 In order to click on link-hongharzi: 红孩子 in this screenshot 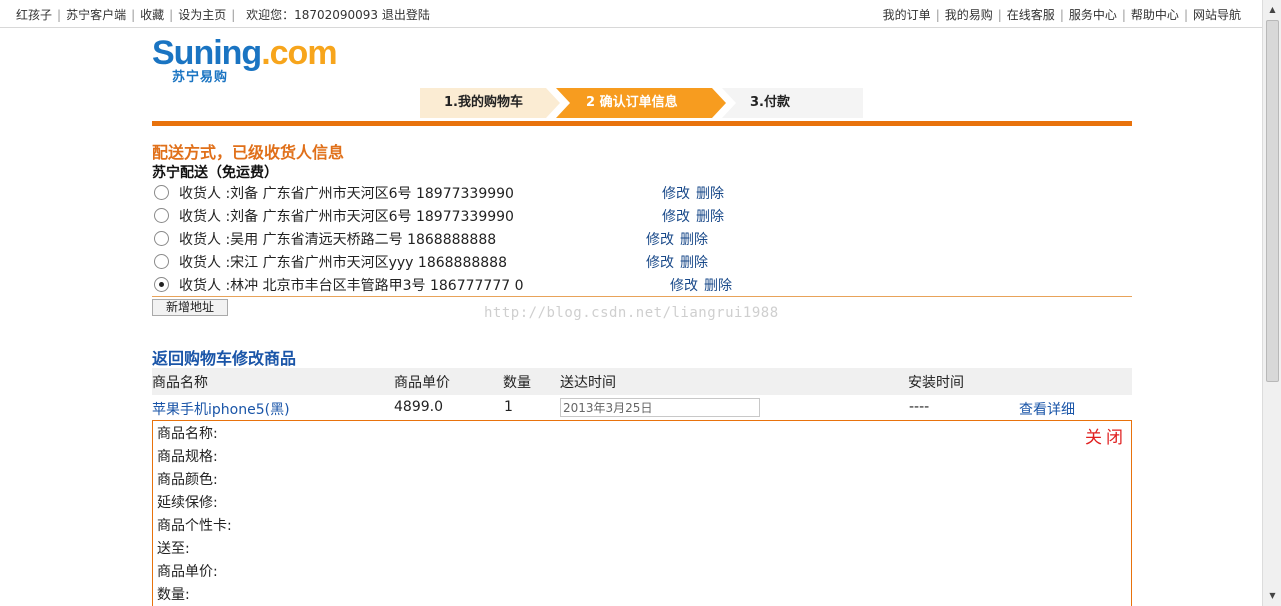, I will do `click(34, 15)`.